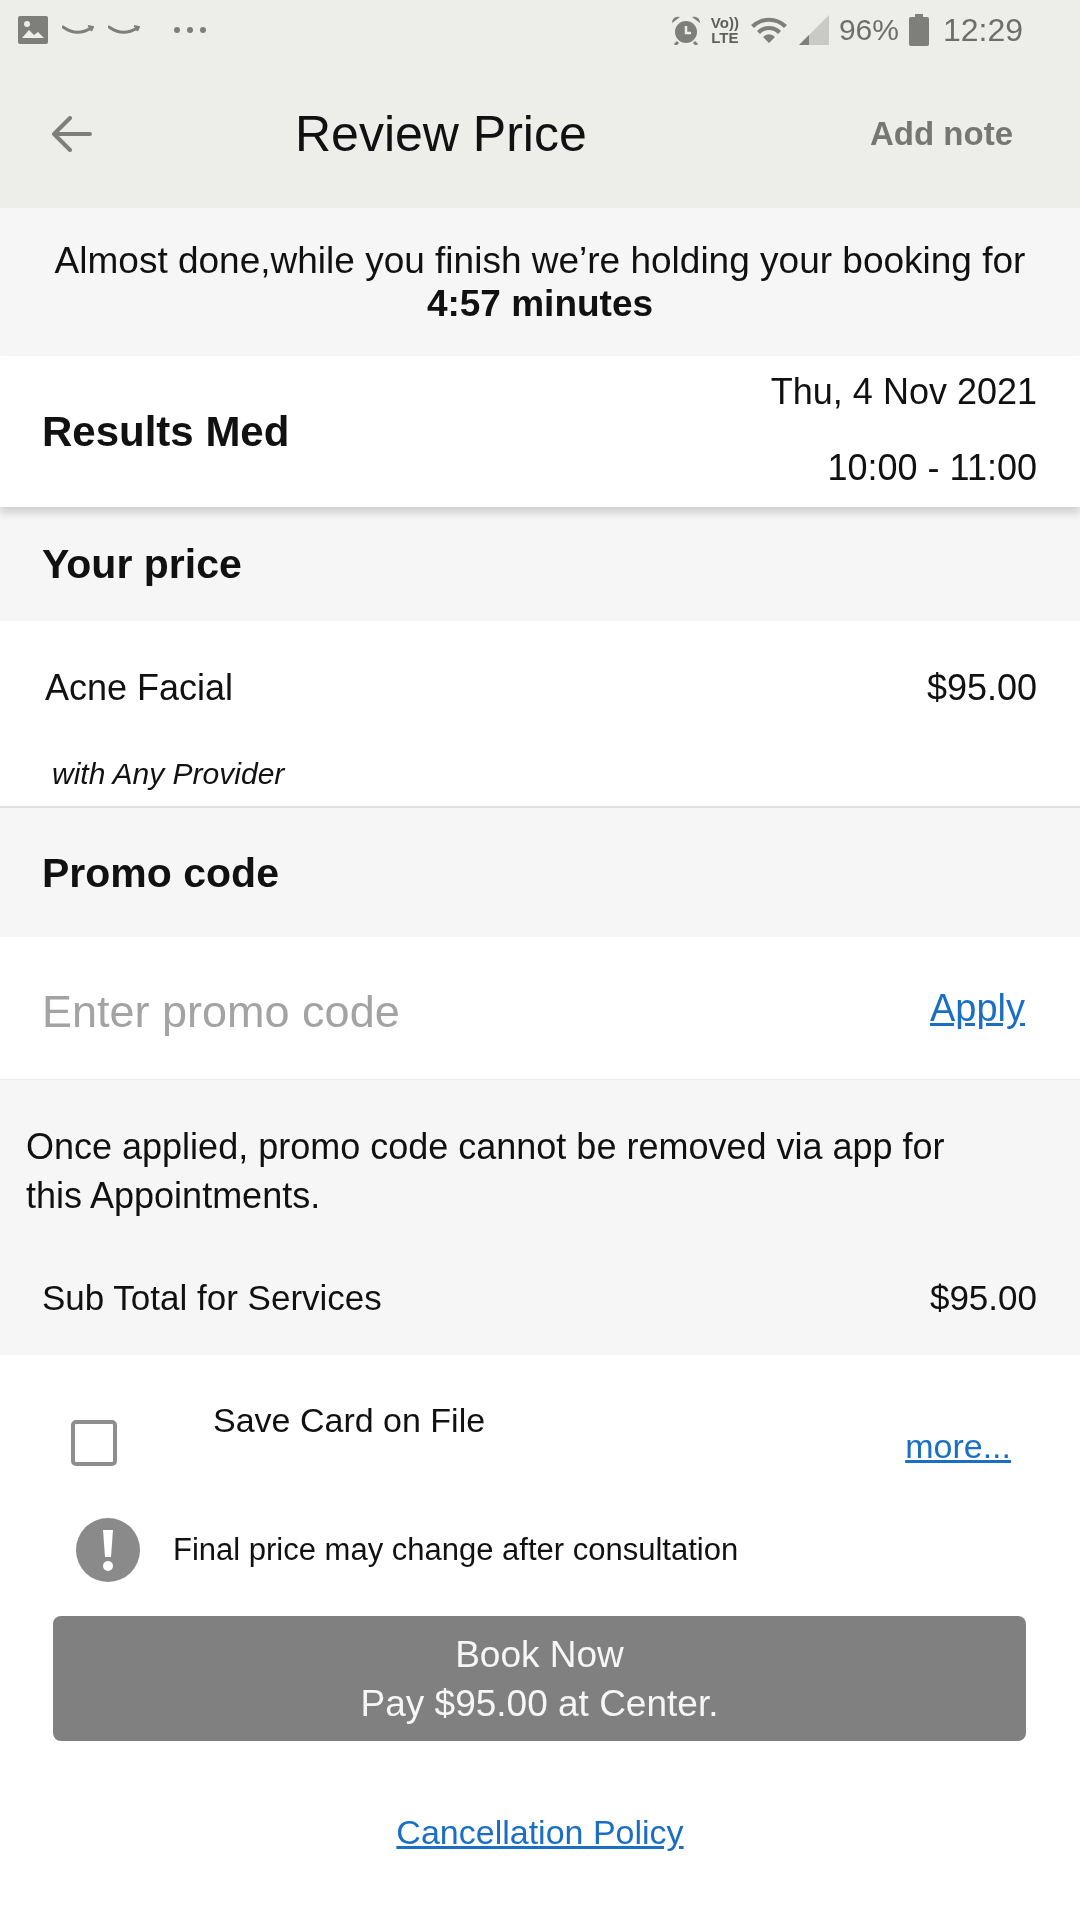  I want to click on save-card-checkbox, so click(94, 1443).